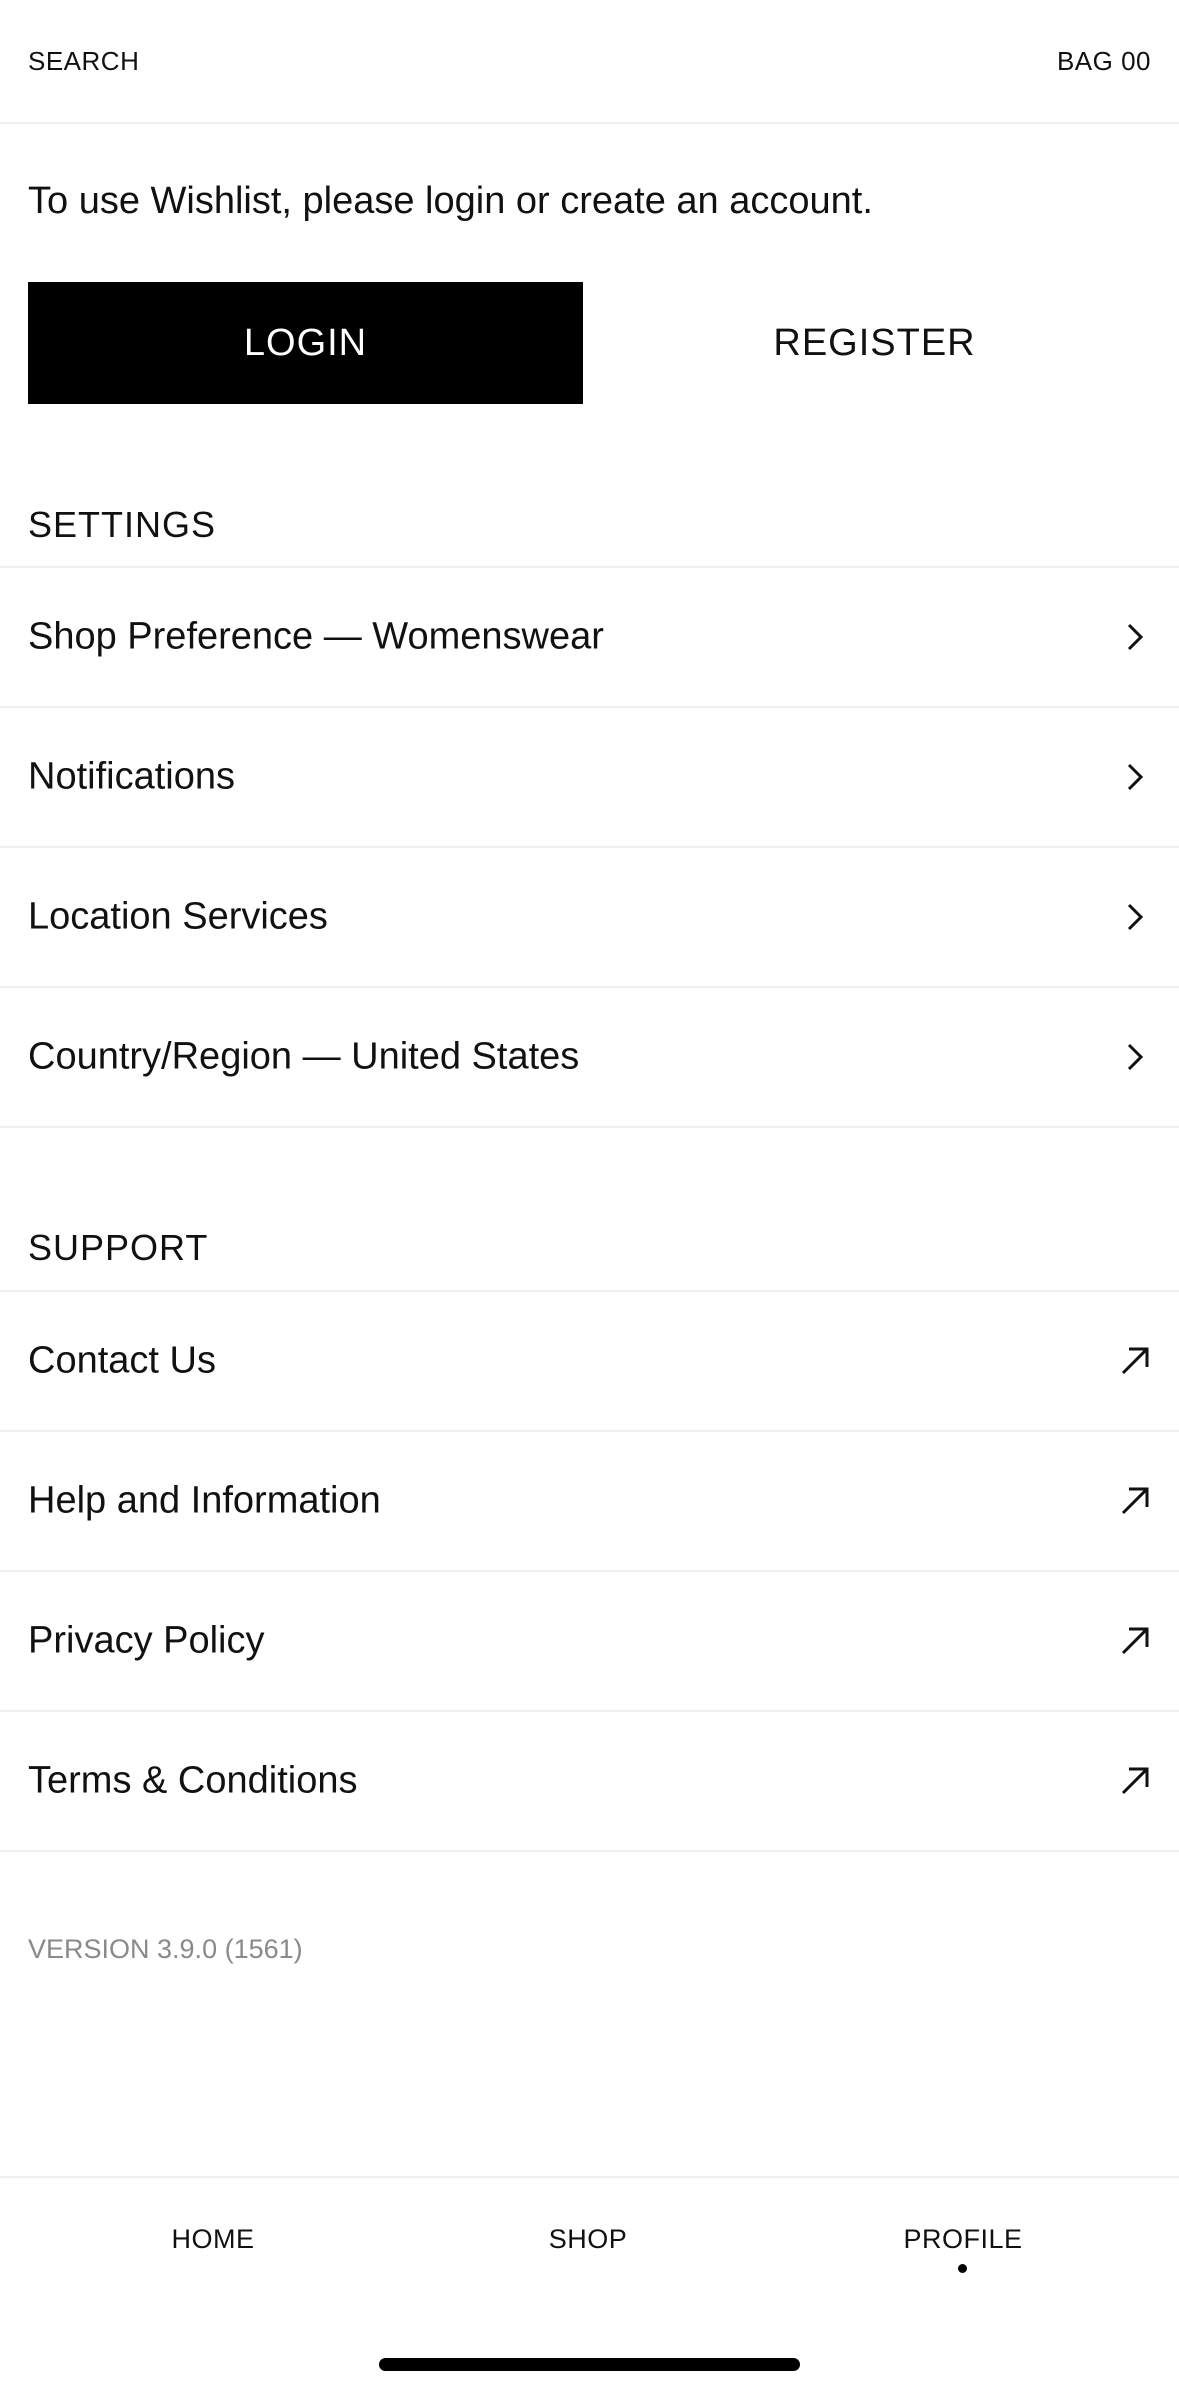  What do you see at coordinates (193, 1780) in the screenshot?
I see `list-item-label: Terms & Conditions` at bounding box center [193, 1780].